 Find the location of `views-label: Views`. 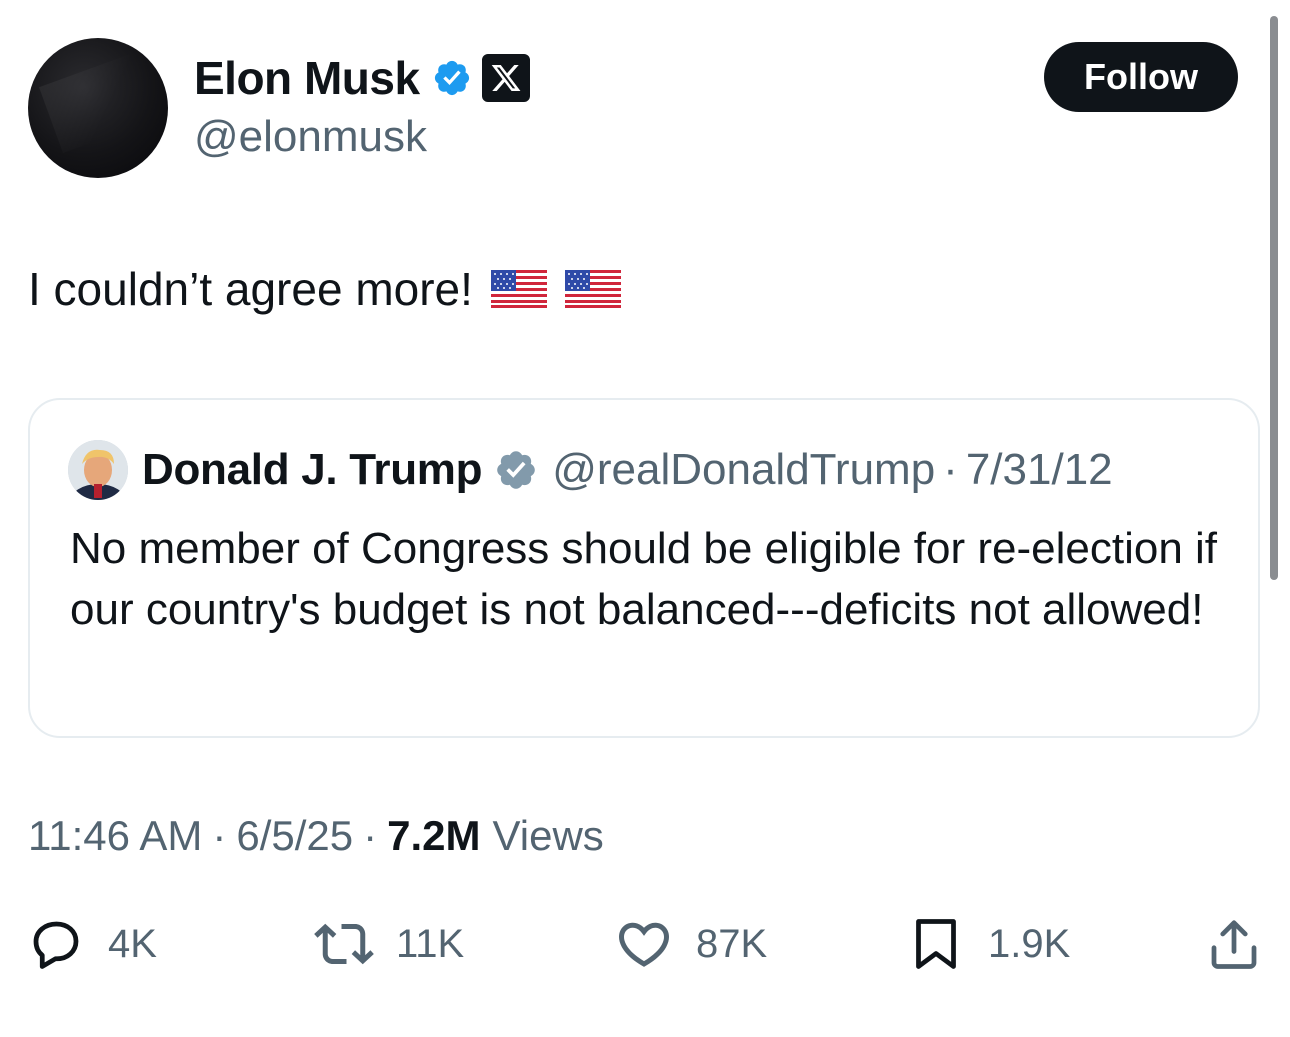

views-label: Views is located at coordinates (548, 835).